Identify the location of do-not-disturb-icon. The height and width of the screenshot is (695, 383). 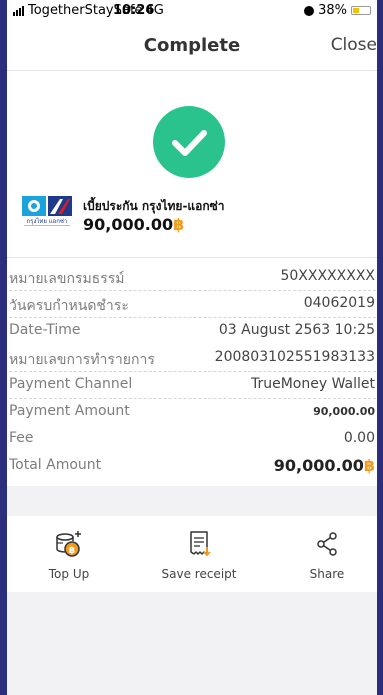
(309, 10).